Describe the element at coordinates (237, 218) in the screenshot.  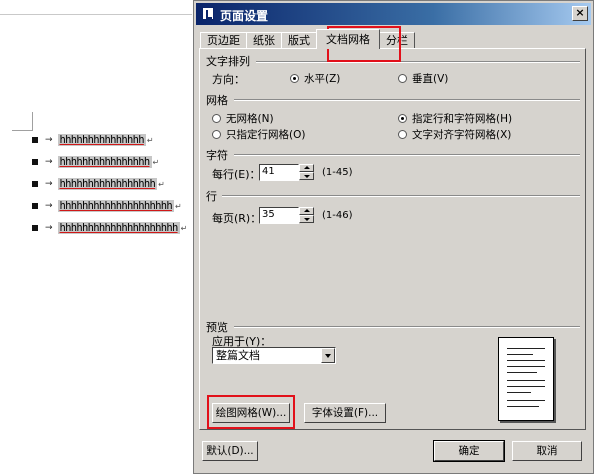
I see `lines-per-page-label: 每页(R)：` at that location.